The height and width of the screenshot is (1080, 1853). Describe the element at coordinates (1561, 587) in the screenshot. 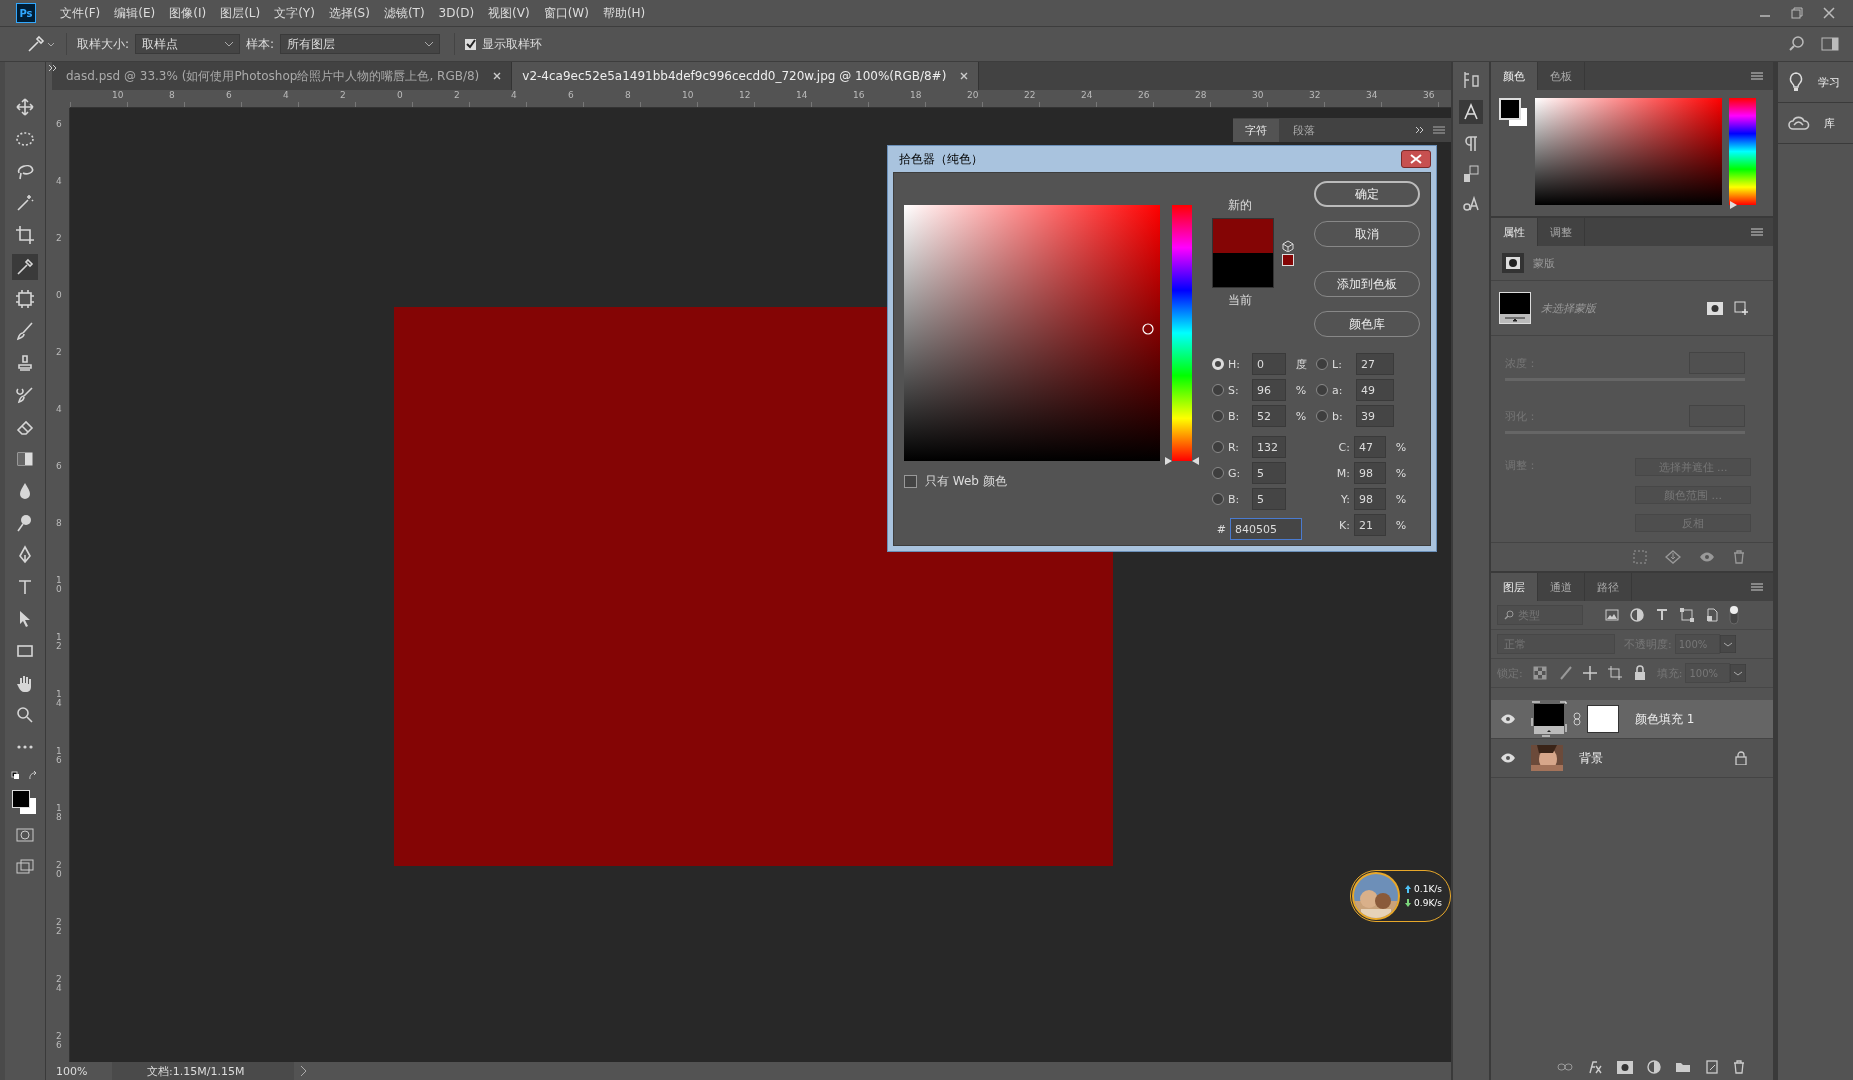

I see `panel-tab: 通道` at that location.